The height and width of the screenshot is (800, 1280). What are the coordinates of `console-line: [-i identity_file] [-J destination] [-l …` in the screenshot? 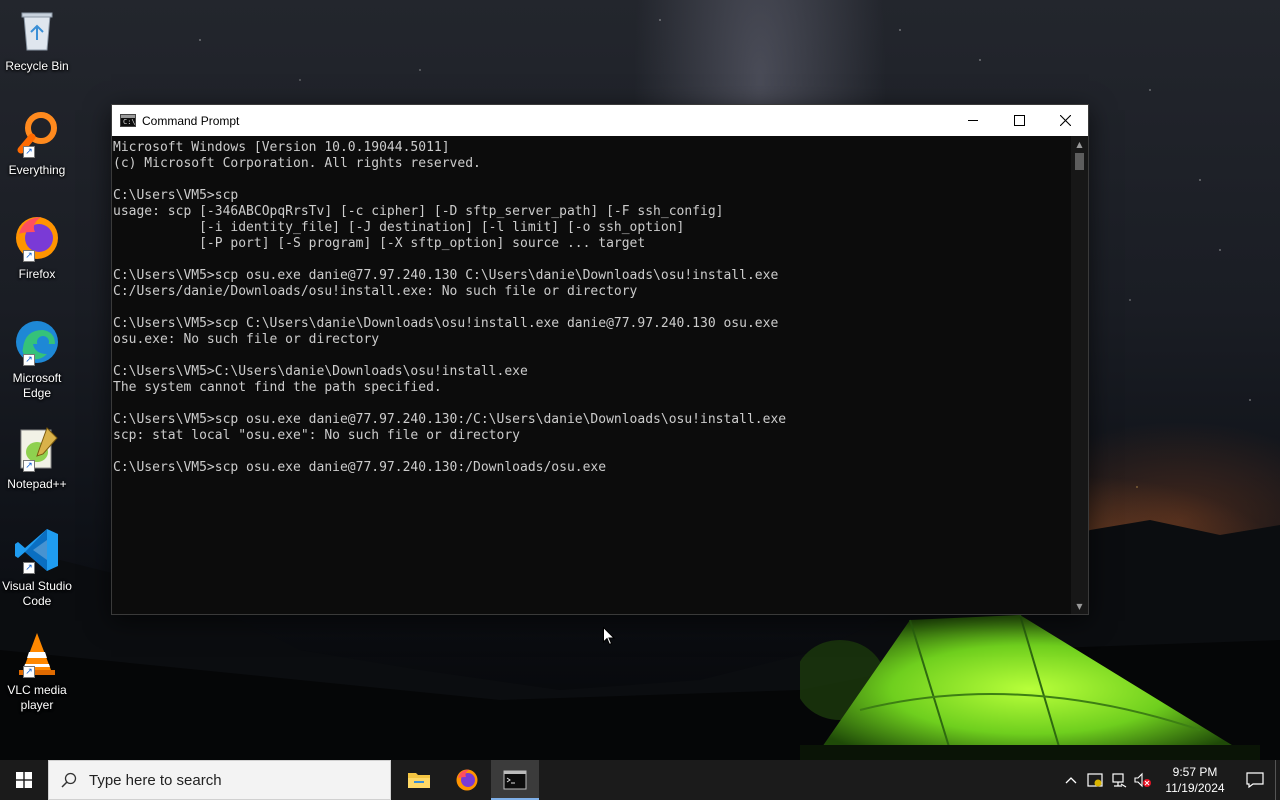 It's located at (399, 227).